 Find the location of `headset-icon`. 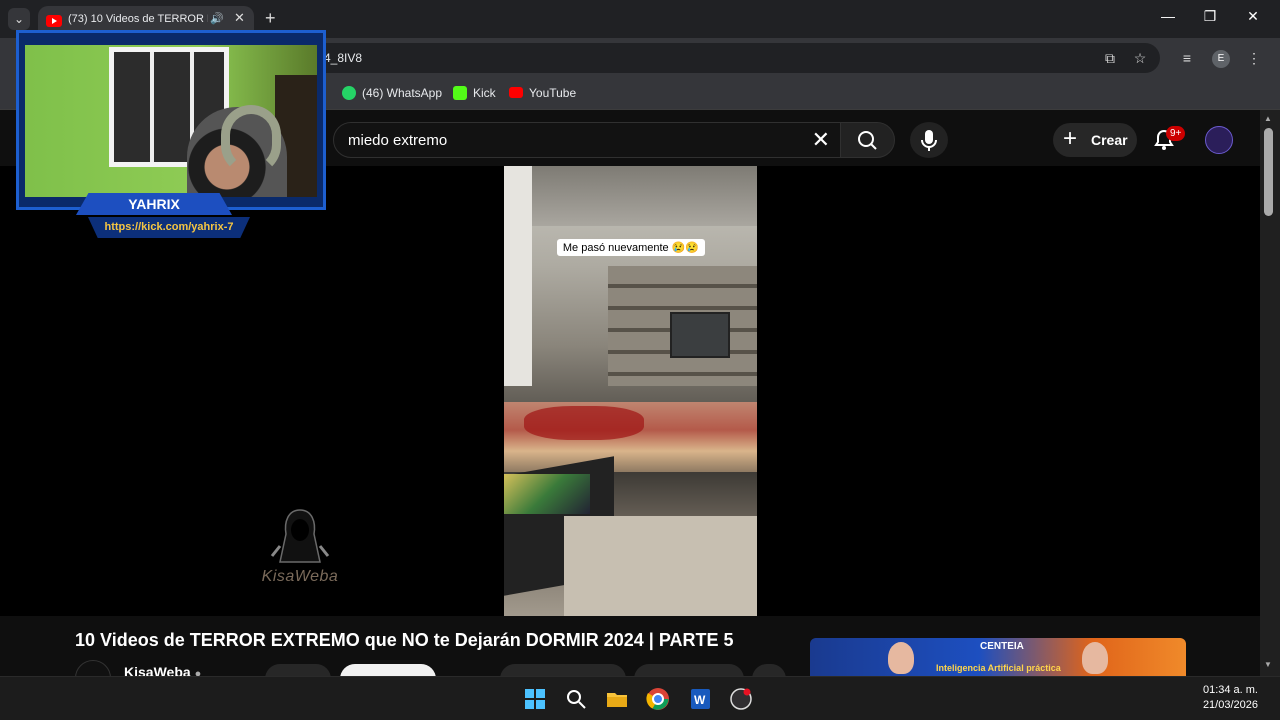

headset-icon is located at coordinates (251, 140).